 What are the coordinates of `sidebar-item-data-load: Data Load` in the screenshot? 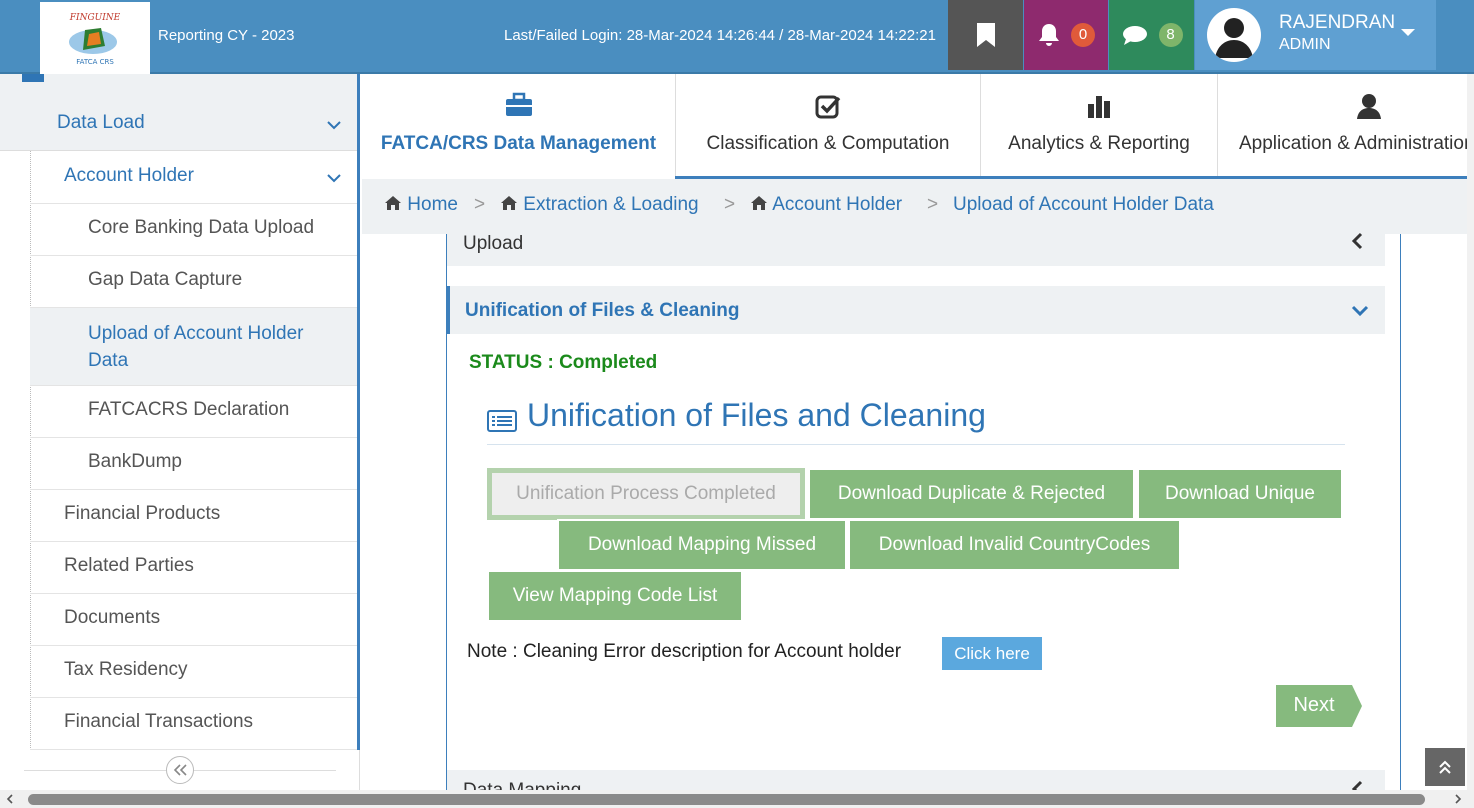 It's located at (178, 124).